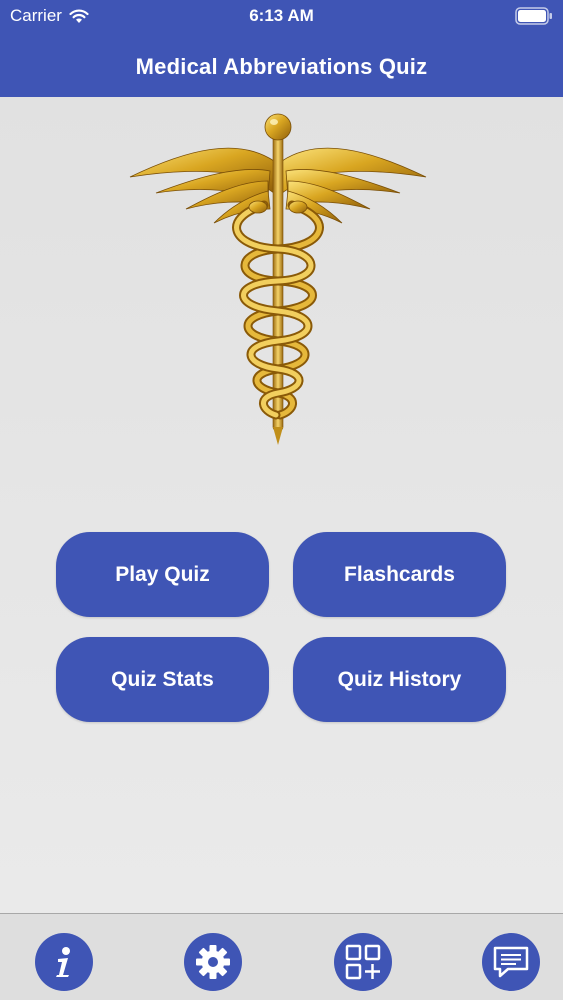 The image size is (563, 1000). I want to click on chat-message-icon, so click(511, 962).